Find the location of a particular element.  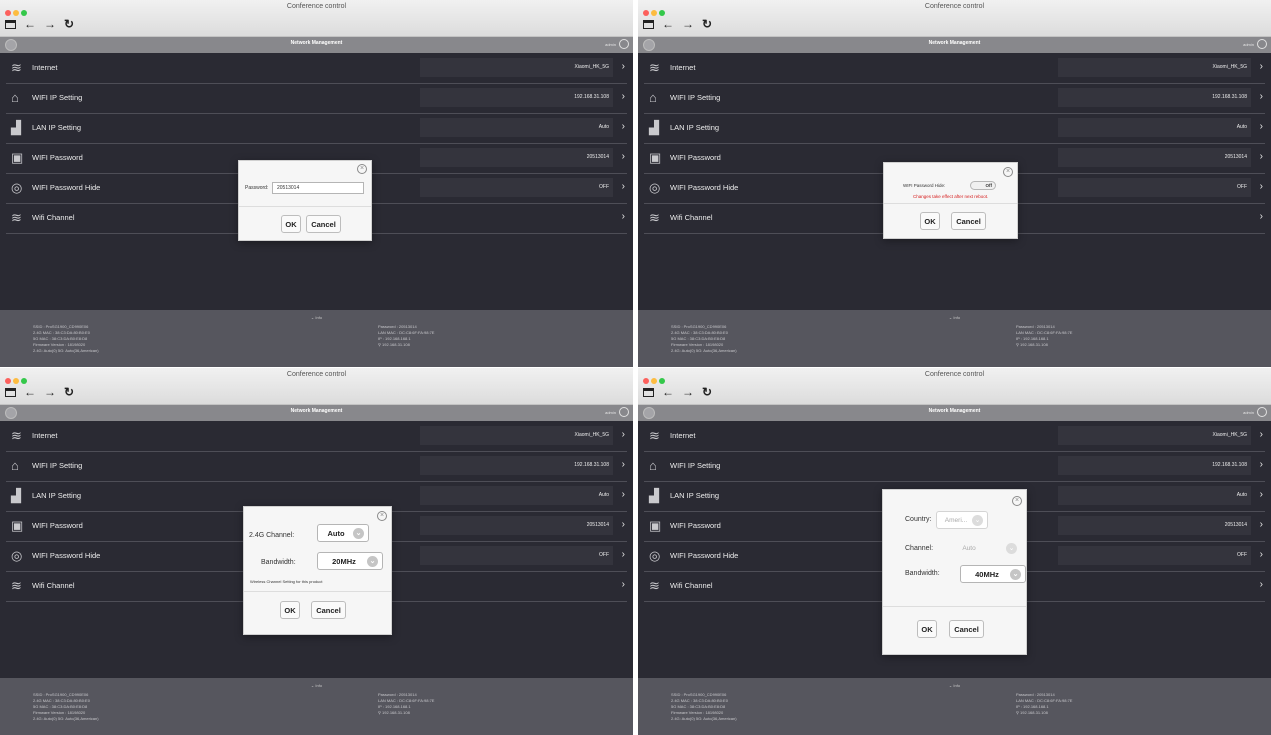

bandwidth-select: 20MHz ⌄ is located at coordinates (350, 561).